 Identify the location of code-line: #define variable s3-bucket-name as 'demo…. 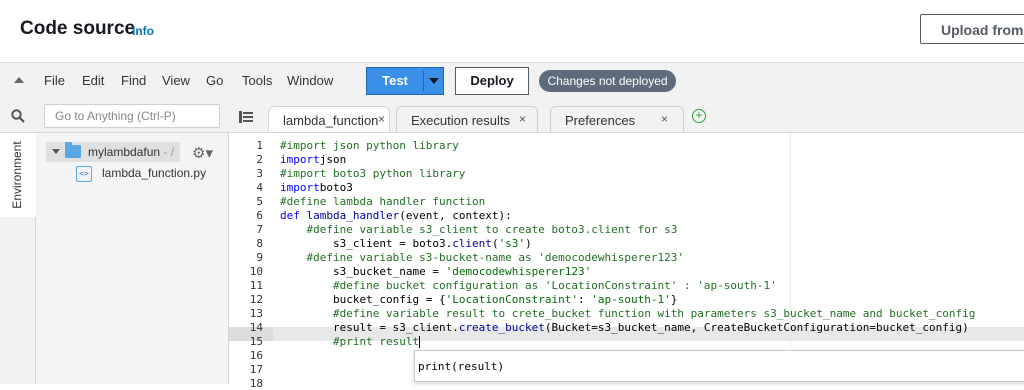
(482, 257).